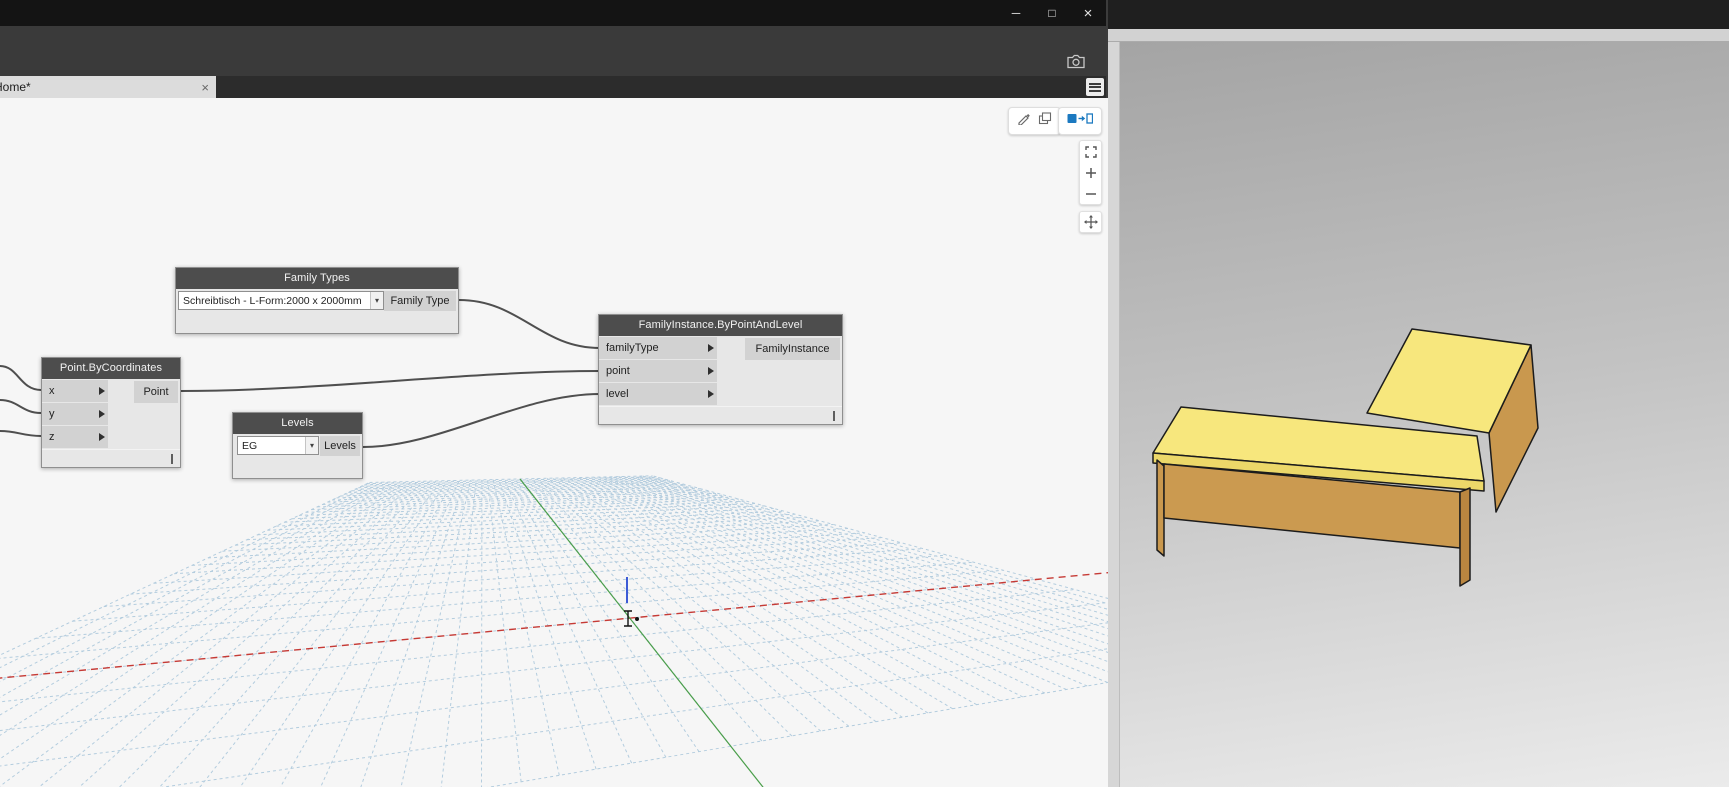  What do you see at coordinates (250, 445) in the screenshot?
I see `dropdown-value: EG` at bounding box center [250, 445].